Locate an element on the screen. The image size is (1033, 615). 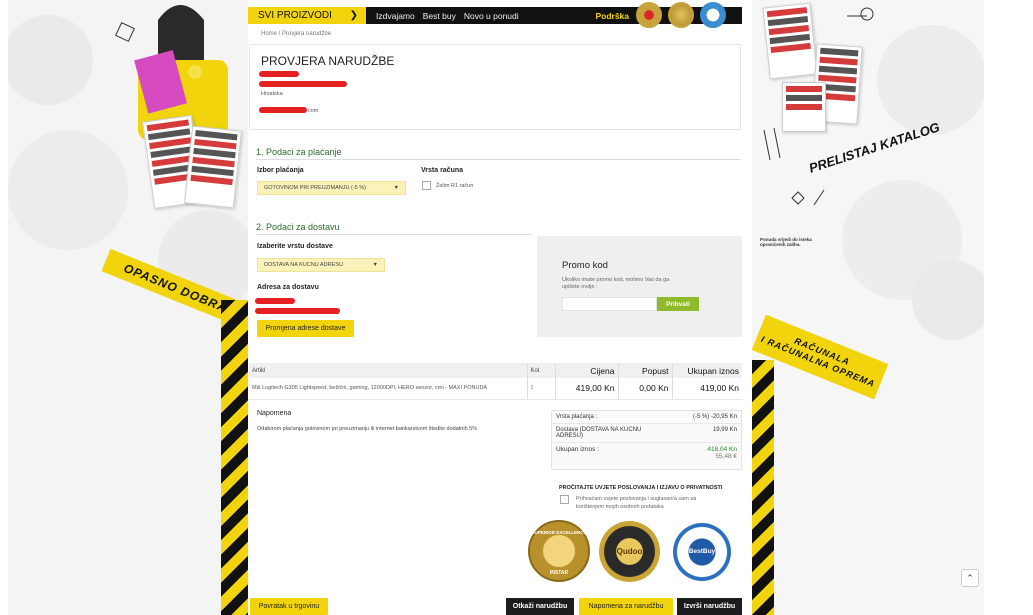
back-to-shop-button: Povratak u trgovinu is located at coordinates (289, 606).